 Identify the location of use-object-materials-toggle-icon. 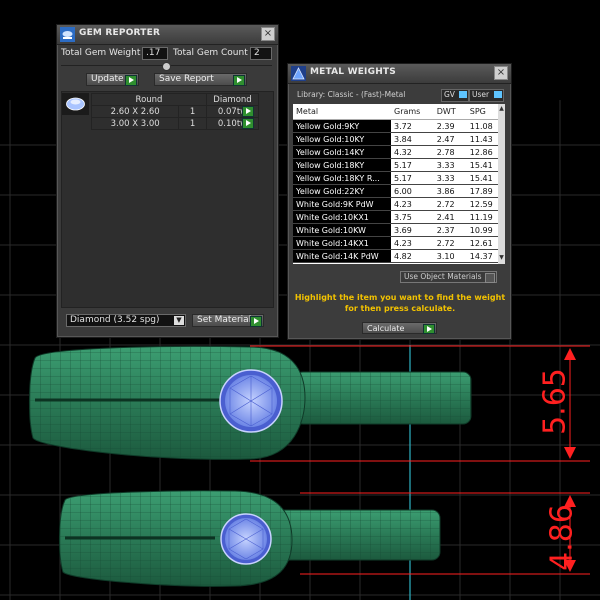
(490, 278).